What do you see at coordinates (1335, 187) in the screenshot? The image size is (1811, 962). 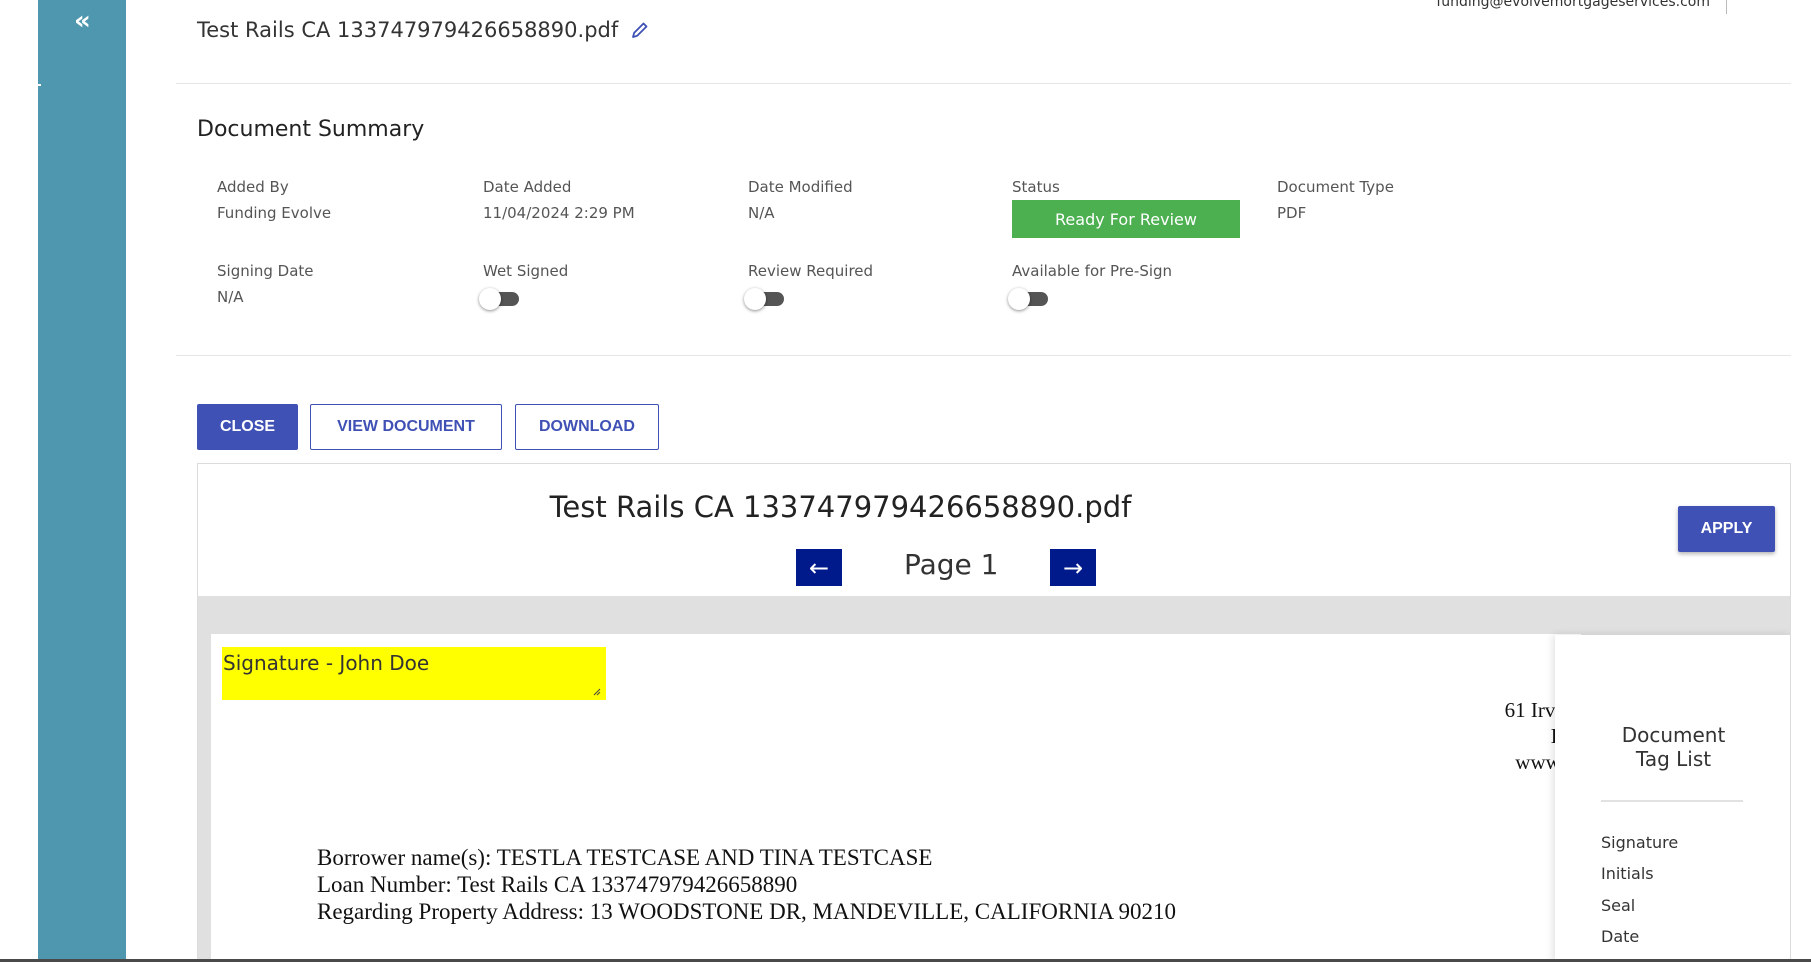 I see `field-label: Document Type` at bounding box center [1335, 187].